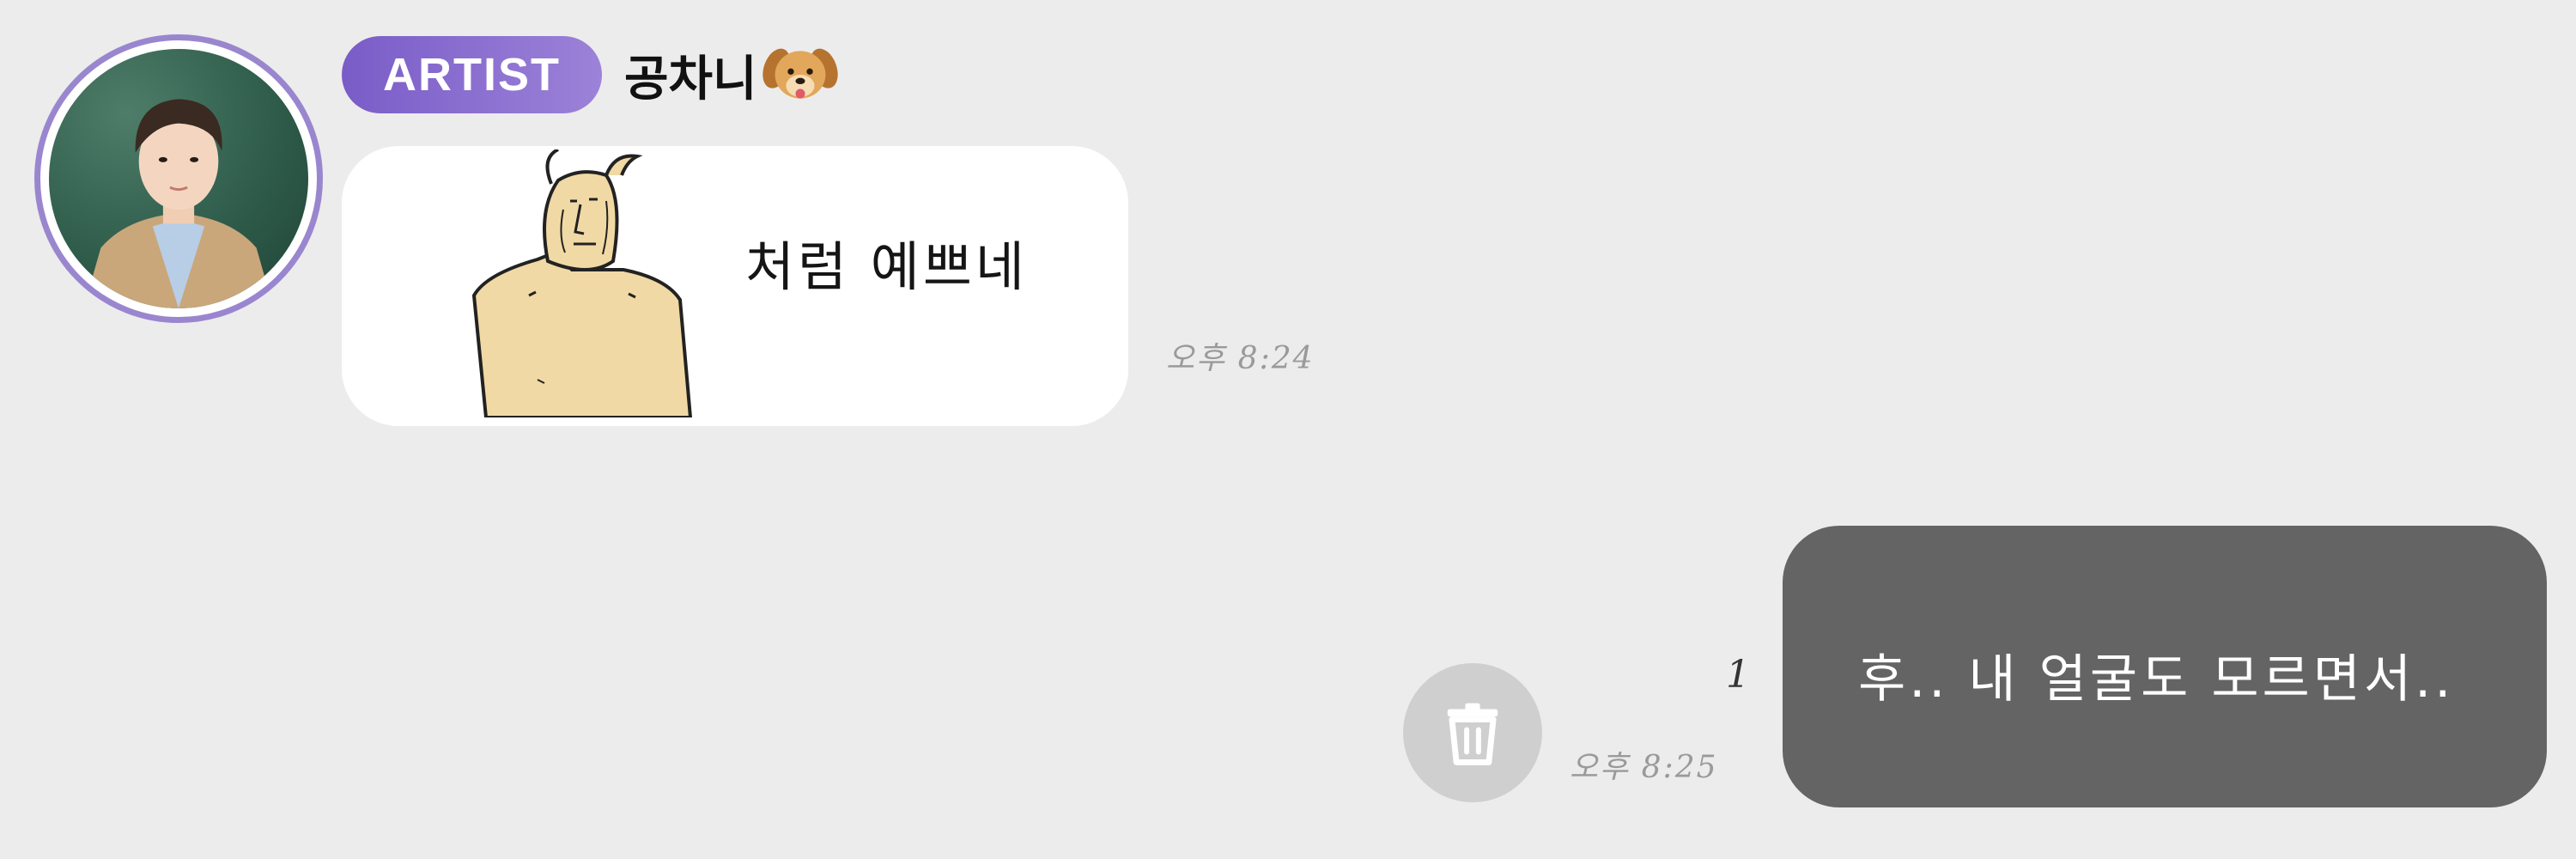 This screenshot has width=2576, height=859. Describe the element at coordinates (585, 283) in the screenshot. I see `bald-man-sticker-icon` at that location.